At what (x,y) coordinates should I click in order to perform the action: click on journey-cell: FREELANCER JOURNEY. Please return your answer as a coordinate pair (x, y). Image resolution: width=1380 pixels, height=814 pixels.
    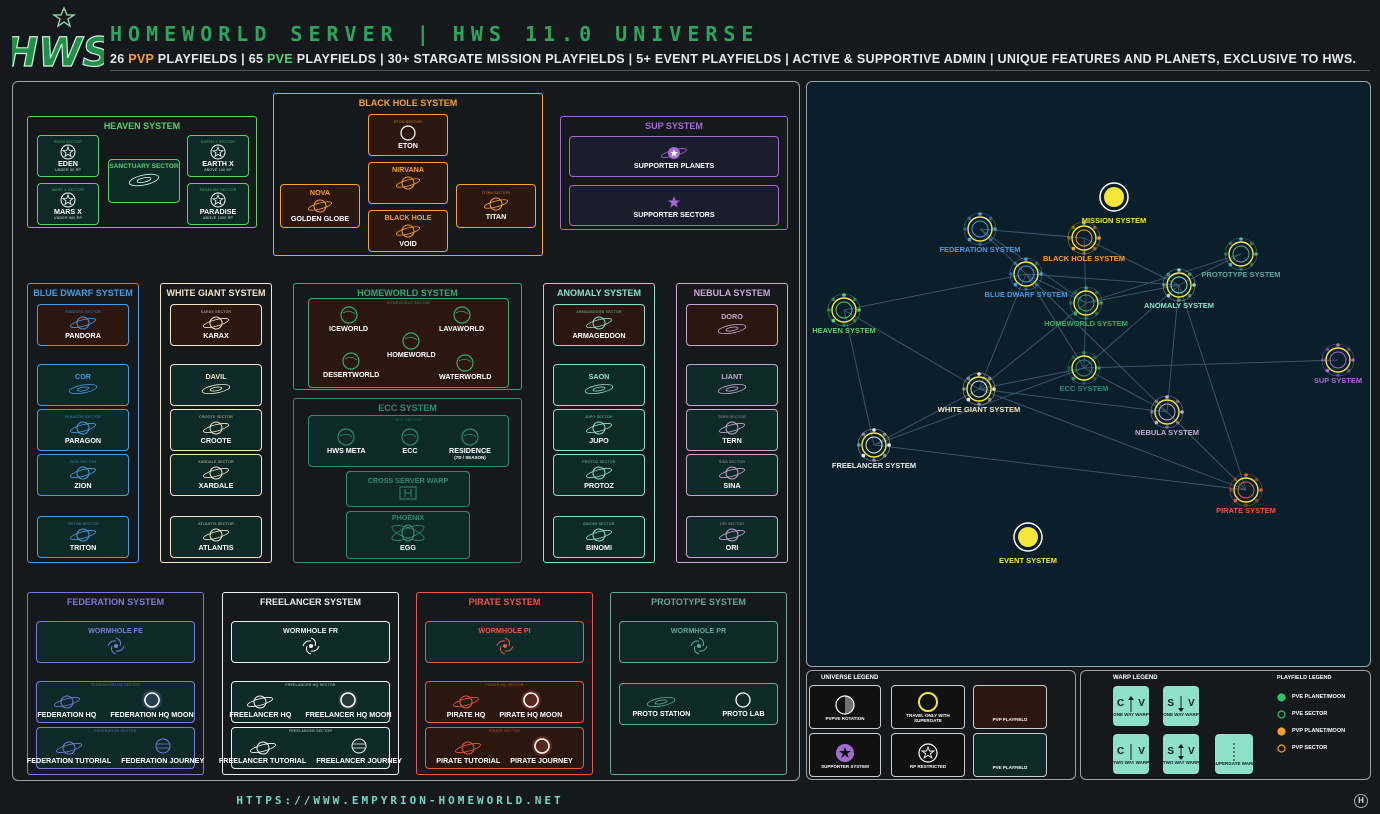
    Looking at the image, I should click on (359, 750).